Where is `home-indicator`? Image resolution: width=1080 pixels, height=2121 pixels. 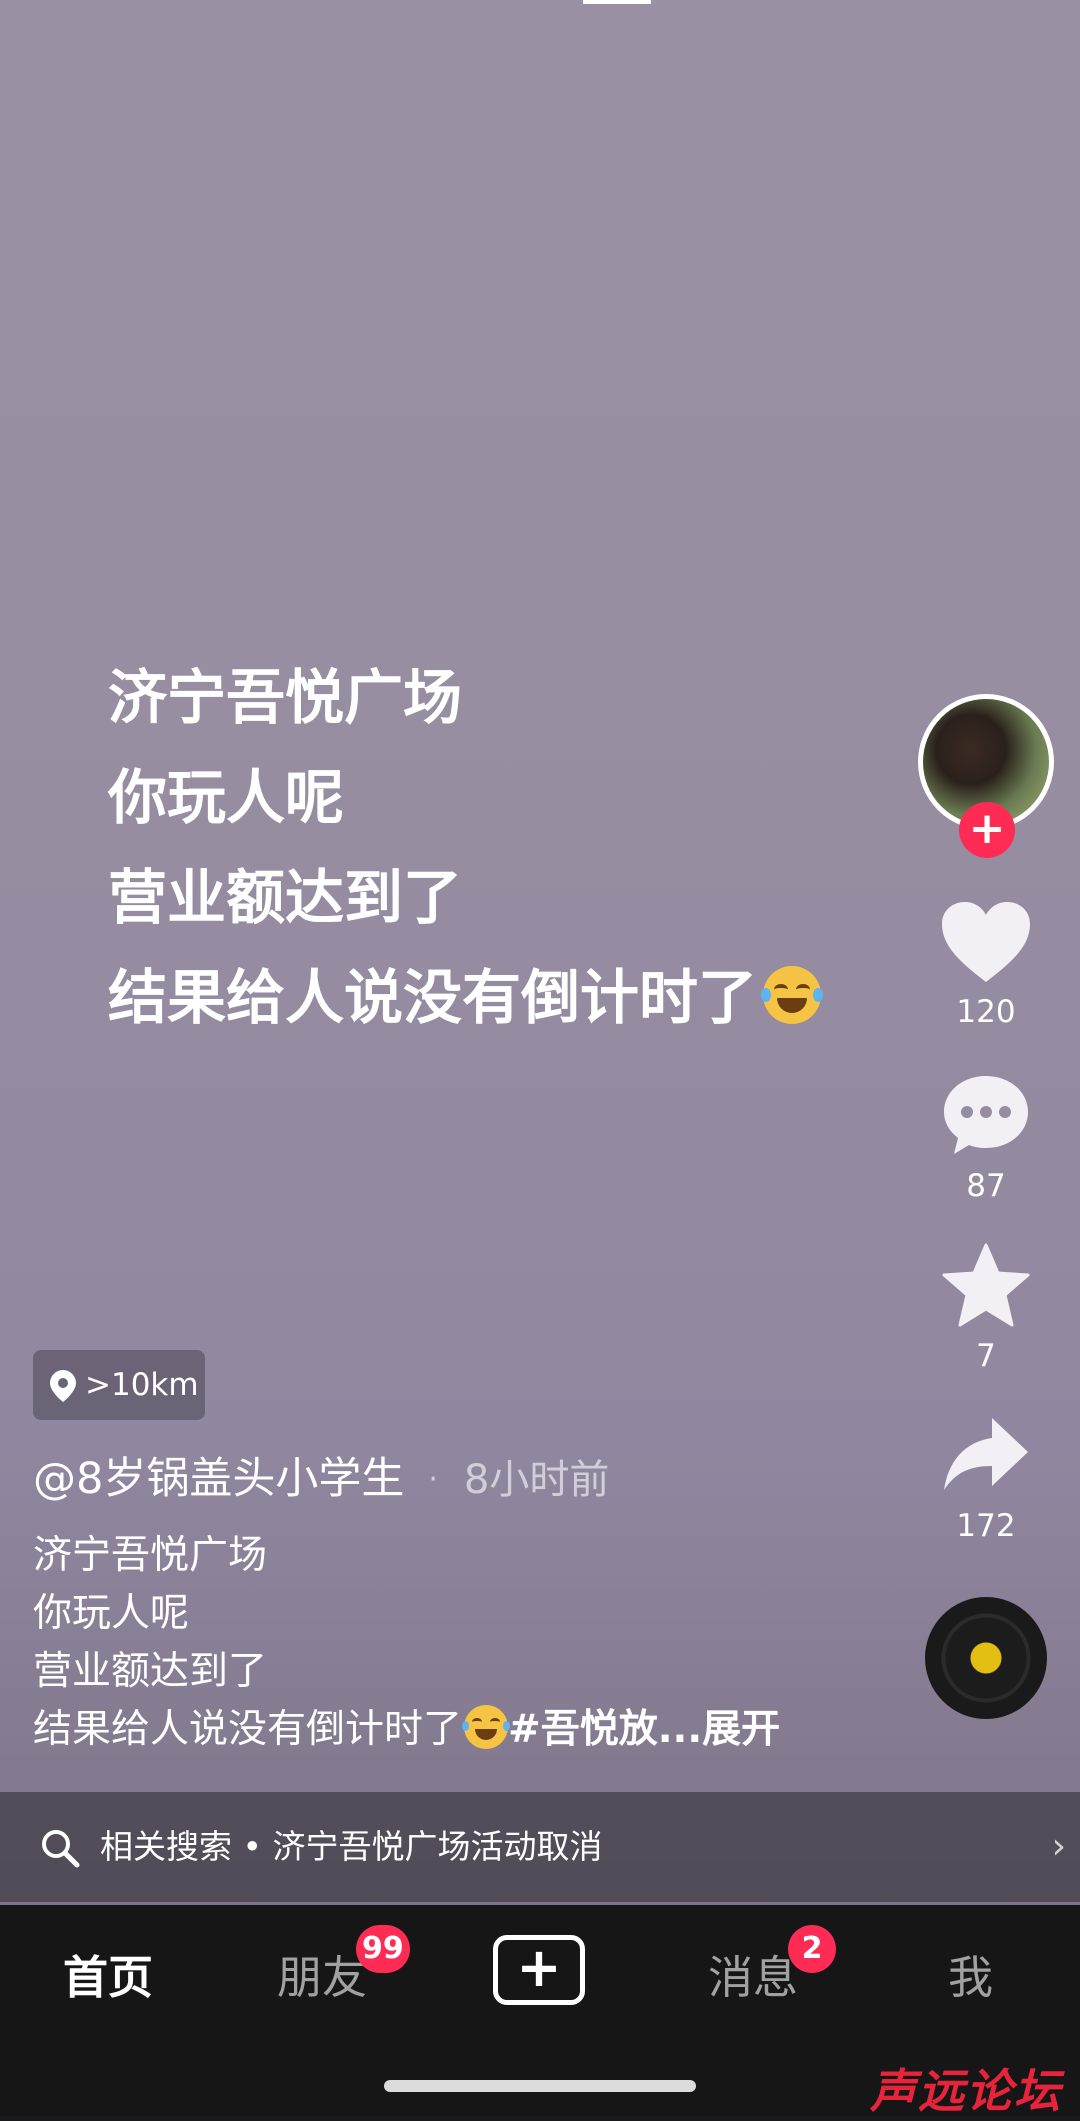 home-indicator is located at coordinates (540, 2086).